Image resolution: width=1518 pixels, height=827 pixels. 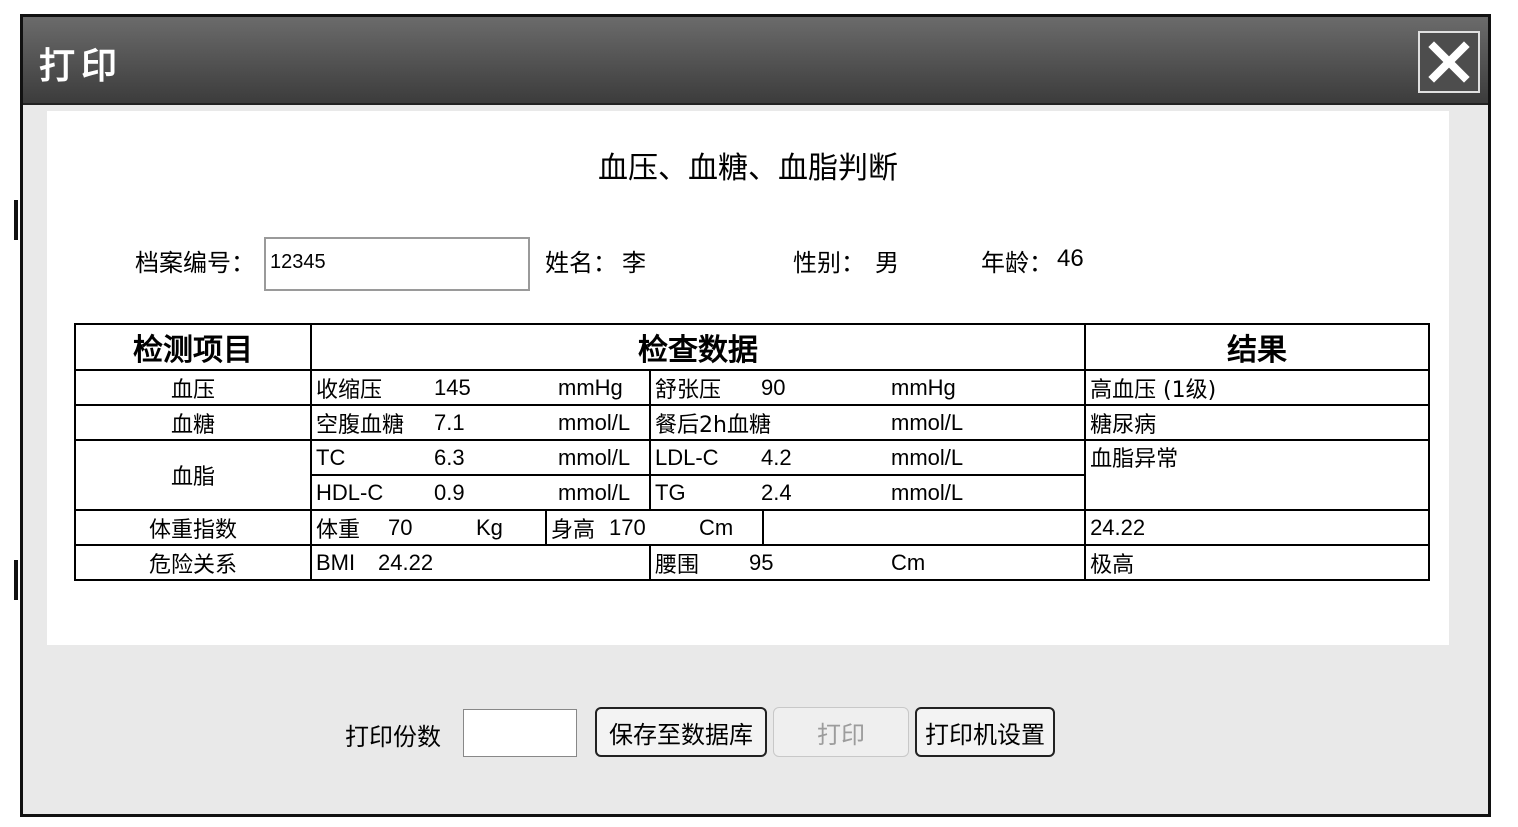 What do you see at coordinates (581, 263) in the screenshot?
I see `name-label: 姓名：` at bounding box center [581, 263].